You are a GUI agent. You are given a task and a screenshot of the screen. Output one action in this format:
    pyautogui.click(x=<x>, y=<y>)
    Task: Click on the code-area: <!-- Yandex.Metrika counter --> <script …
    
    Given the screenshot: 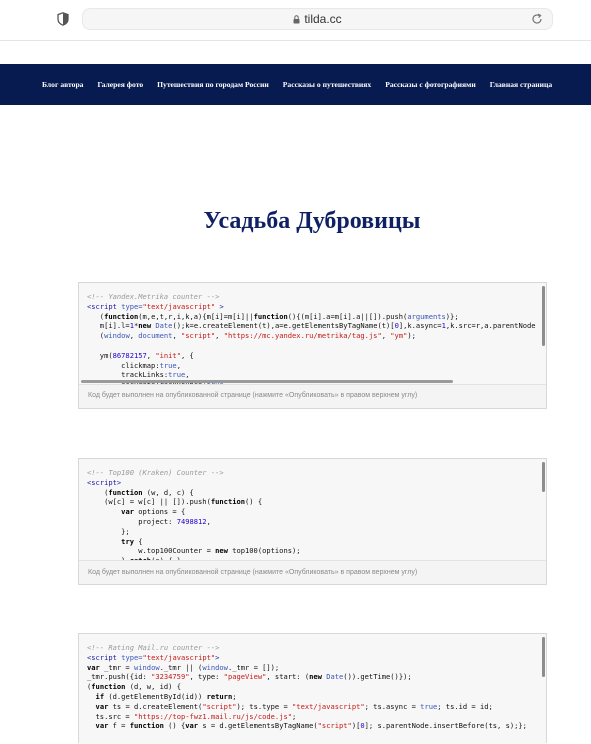 What is the action you would take?
    pyautogui.click(x=312, y=334)
    